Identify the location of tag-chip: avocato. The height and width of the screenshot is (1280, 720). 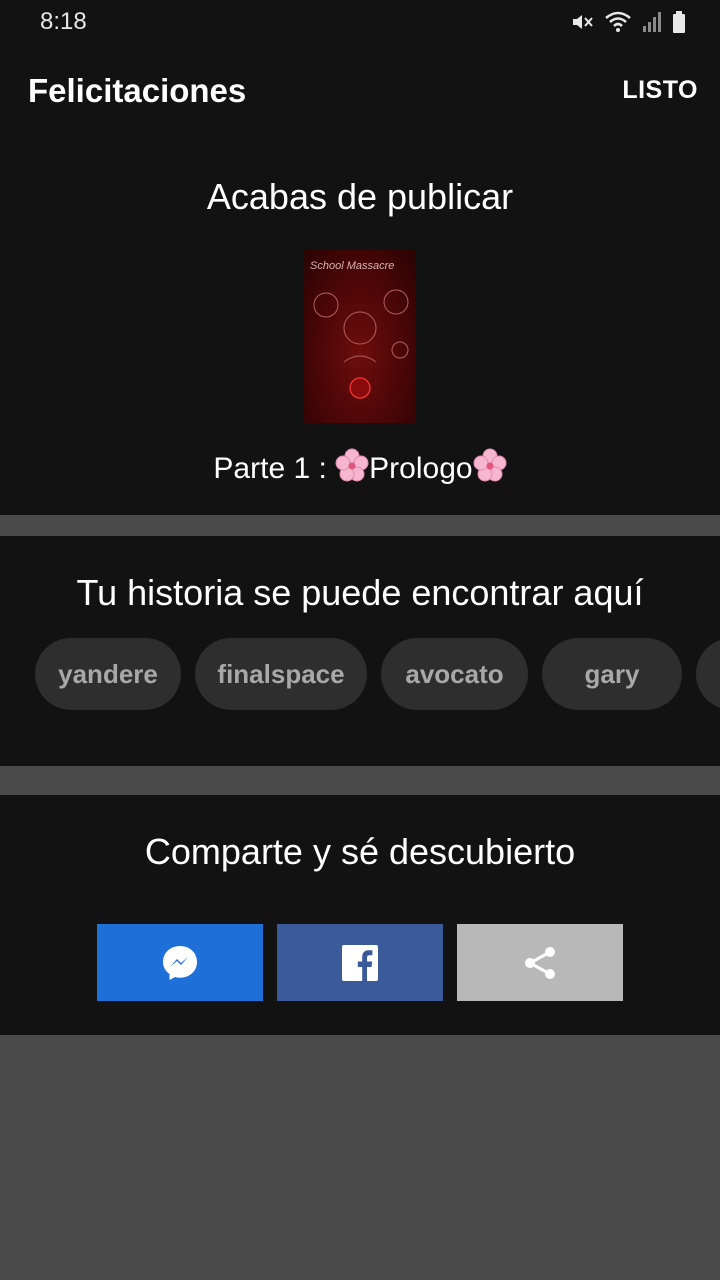
(454, 674).